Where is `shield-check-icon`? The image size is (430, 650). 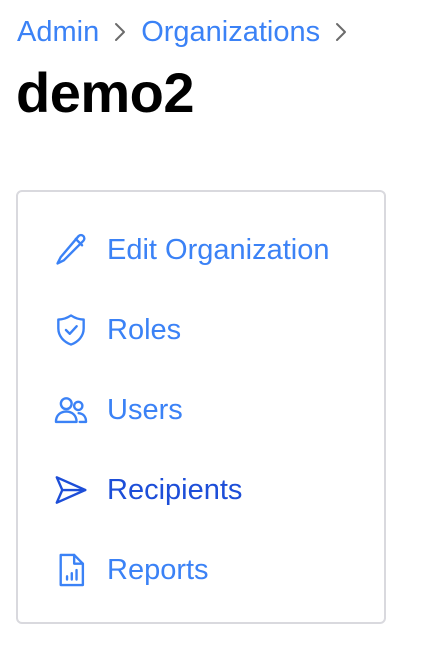 shield-check-icon is located at coordinates (71, 330).